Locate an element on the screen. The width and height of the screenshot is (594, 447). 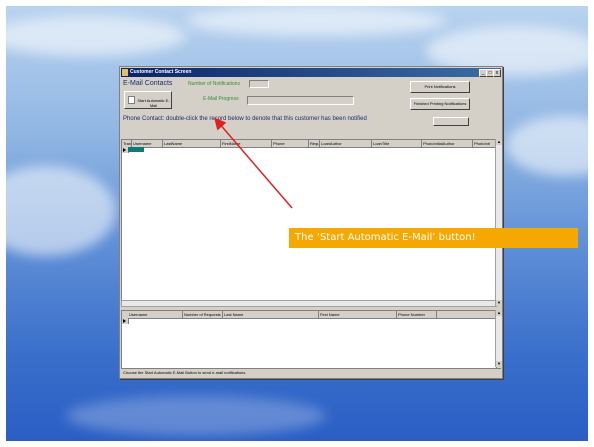
app-icon is located at coordinates (125, 72).